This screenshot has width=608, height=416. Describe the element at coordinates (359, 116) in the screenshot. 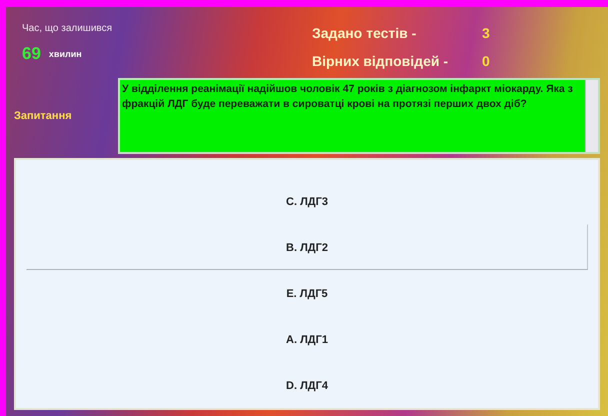

I see `question-box: У відділення реанімації надійшов чоловік 47 років з діагнозом інфаркт міокарду. Яка з фракцій ЛДГ буде переважати в сироватці крові на протязі перших двох діб?` at that location.